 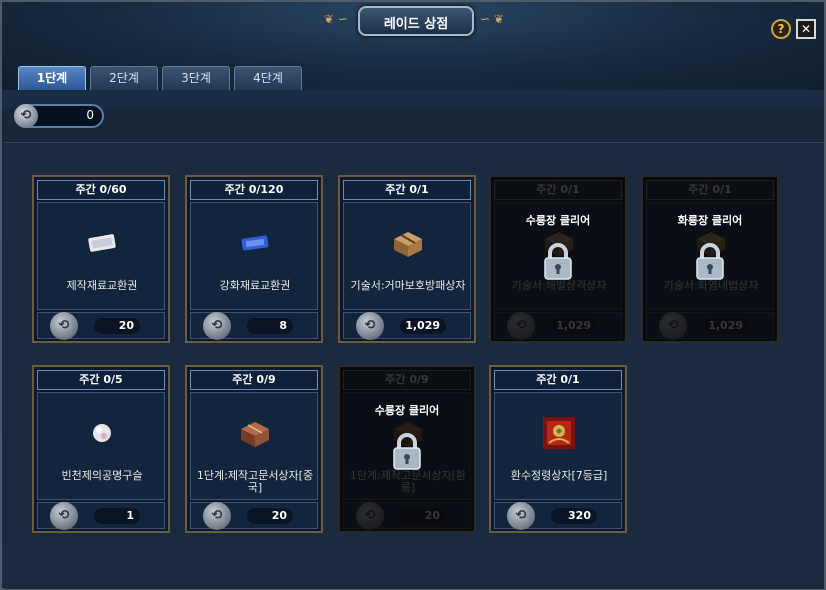 What do you see at coordinates (101, 380) in the screenshot?
I see `weekly-limit: 주간 0/5` at bounding box center [101, 380].